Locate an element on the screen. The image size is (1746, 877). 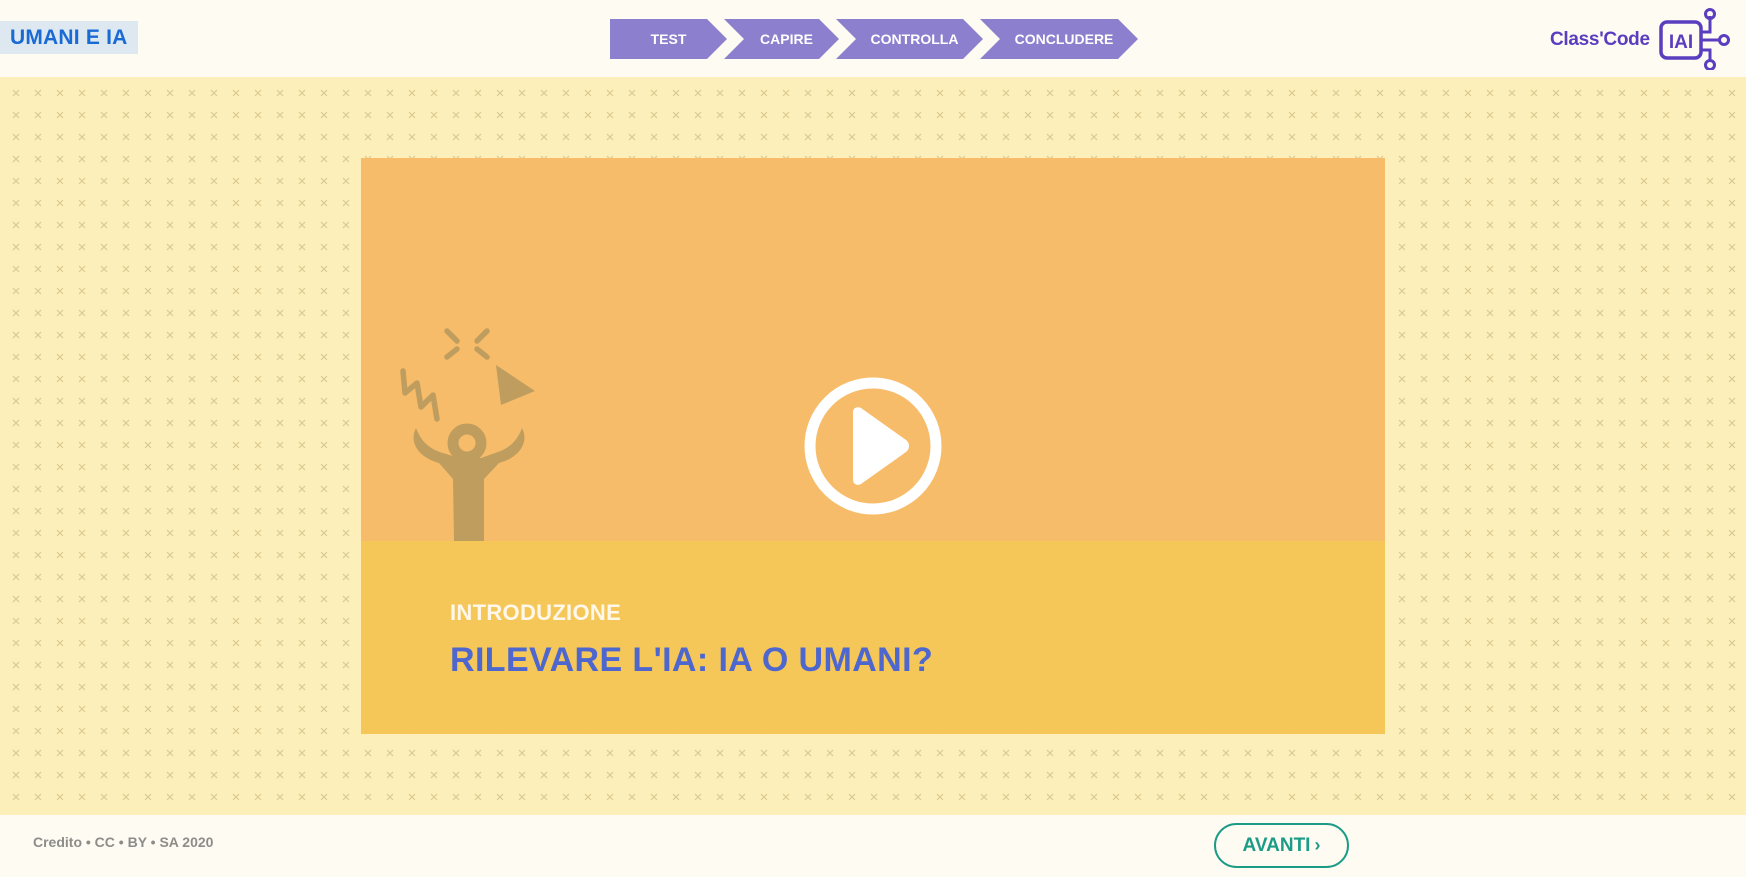
classcode-logo: Class'Code IAI is located at coordinates (1640, 39).